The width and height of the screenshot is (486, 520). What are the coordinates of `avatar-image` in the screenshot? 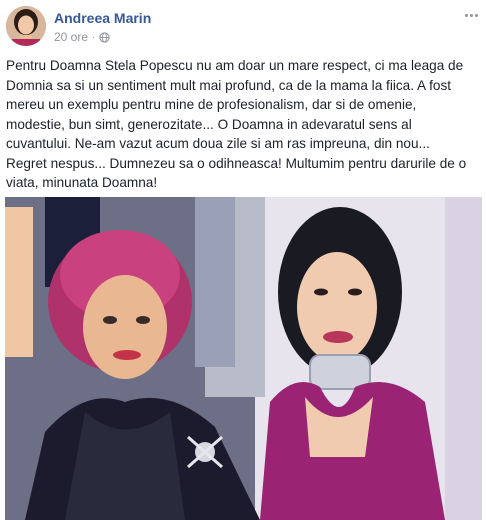 It's located at (26, 26).